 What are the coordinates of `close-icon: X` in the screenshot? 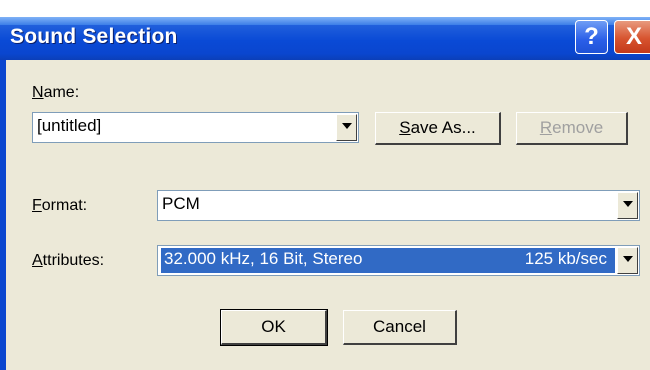 It's located at (633, 36).